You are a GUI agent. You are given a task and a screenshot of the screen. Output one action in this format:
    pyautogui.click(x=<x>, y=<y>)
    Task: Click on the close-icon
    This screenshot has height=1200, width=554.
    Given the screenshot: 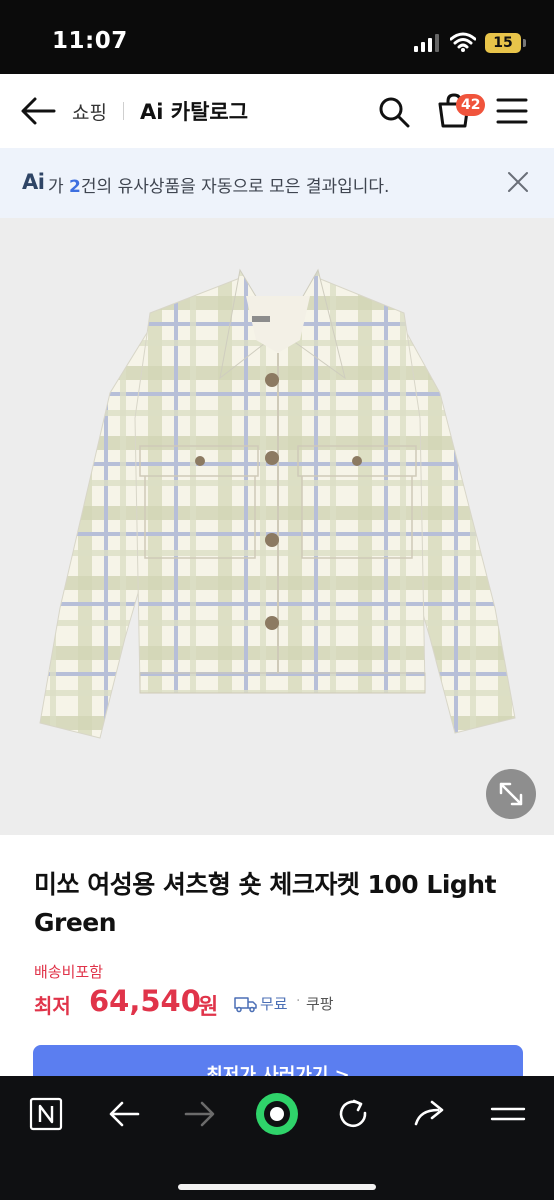 What is the action you would take?
    pyautogui.click(x=518, y=182)
    